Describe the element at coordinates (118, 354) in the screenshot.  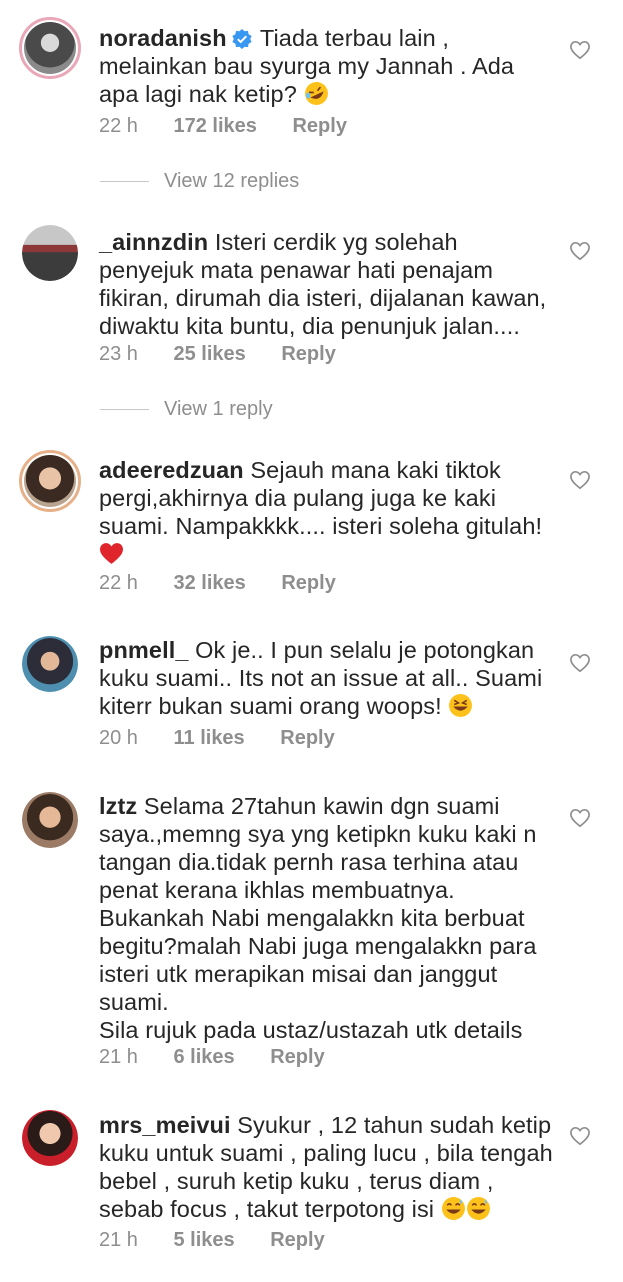
I see `comment-time: 23 h` at that location.